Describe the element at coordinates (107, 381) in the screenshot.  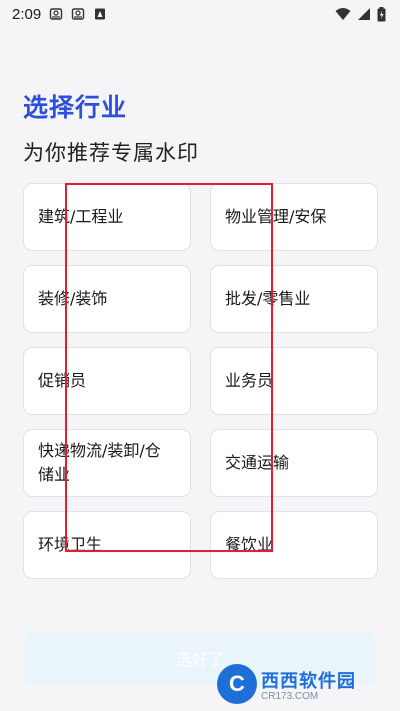
I see `industry-card-promoter: 促销员` at that location.